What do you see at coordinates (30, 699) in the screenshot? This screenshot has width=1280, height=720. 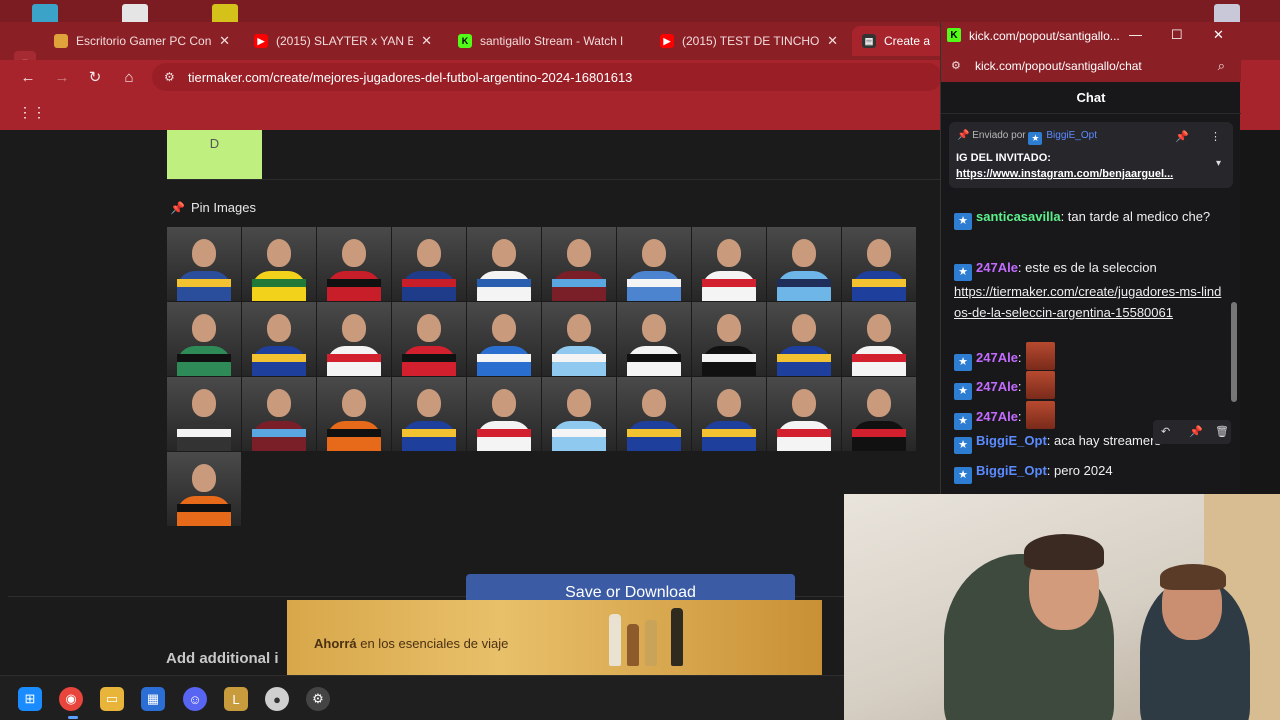 I see `start-icon: ⊞` at bounding box center [30, 699].